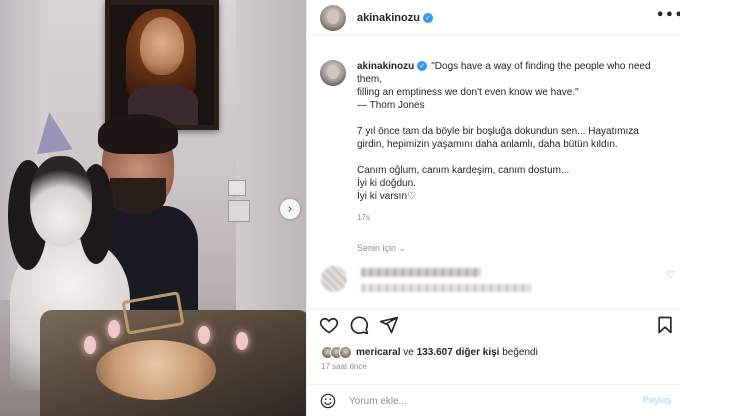  I want to click on comment-input, so click(484, 401).